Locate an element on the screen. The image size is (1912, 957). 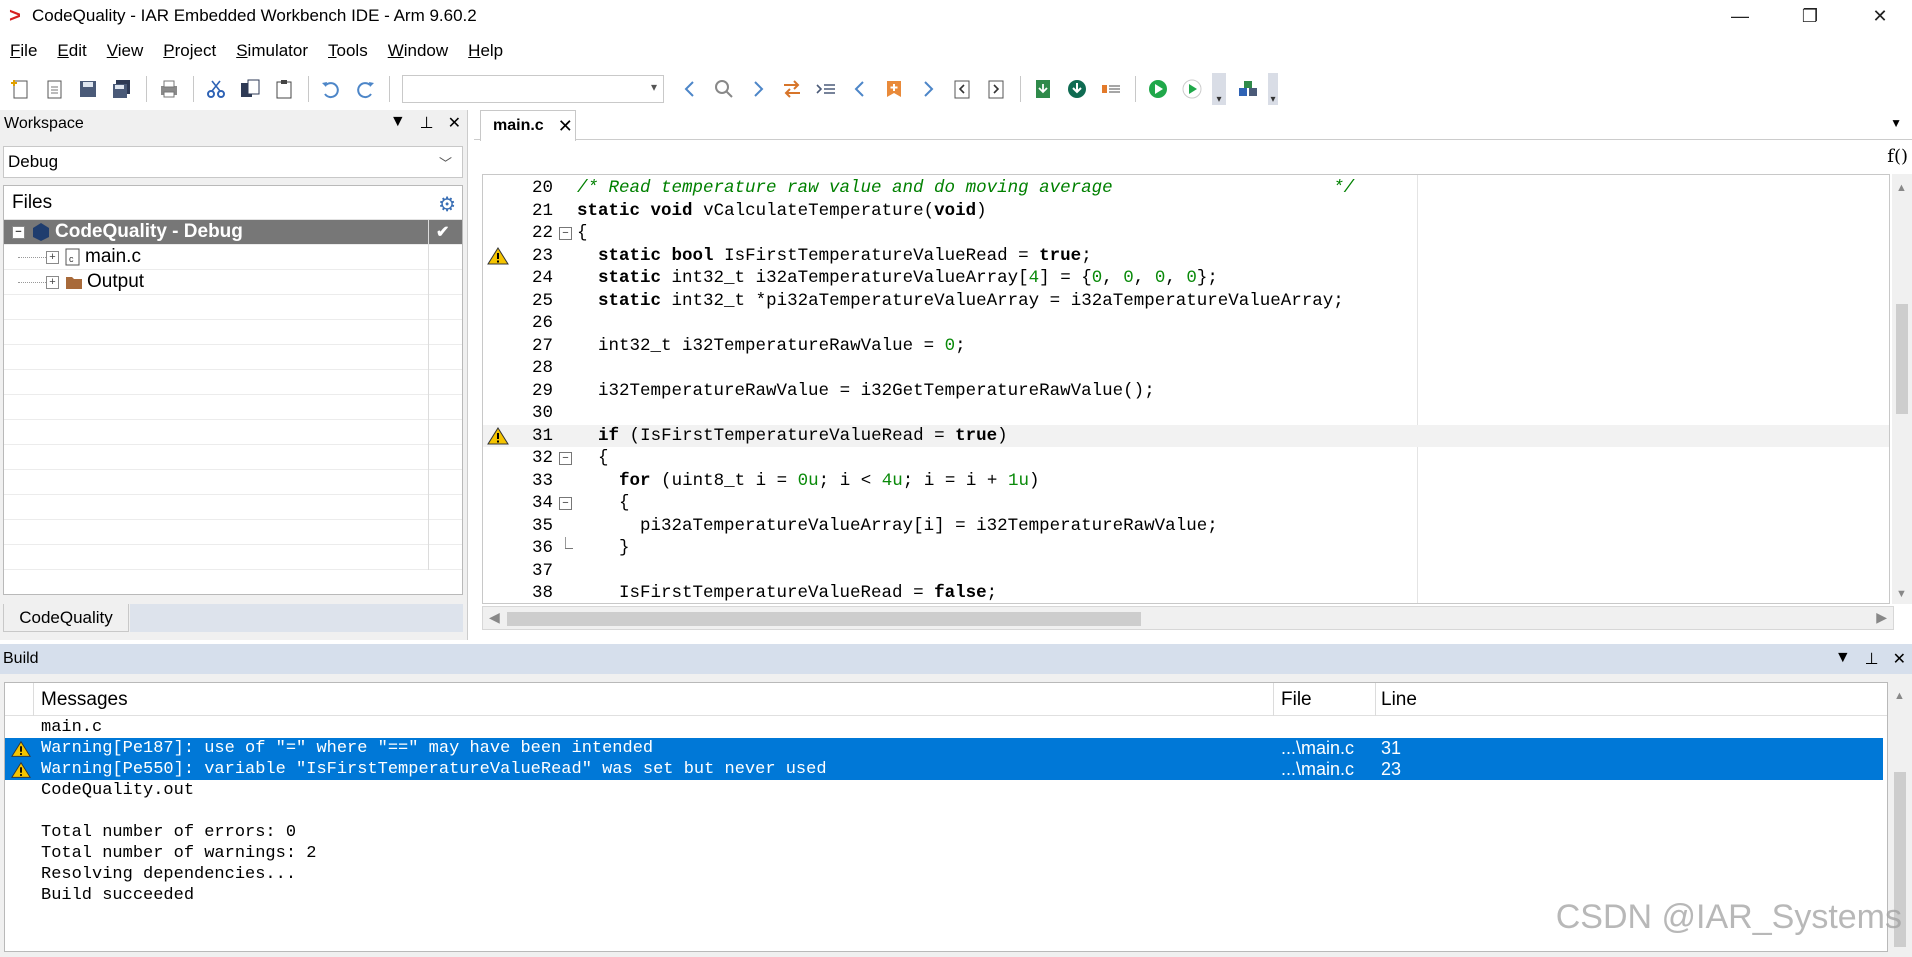
new-file-icon is located at coordinates (20, 89).